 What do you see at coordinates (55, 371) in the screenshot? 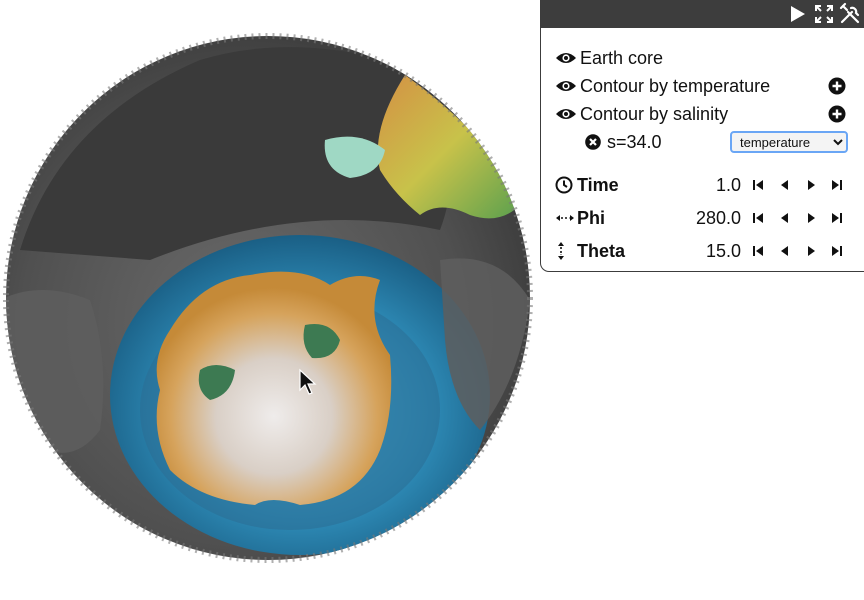
I see `rock-mass` at bounding box center [55, 371].